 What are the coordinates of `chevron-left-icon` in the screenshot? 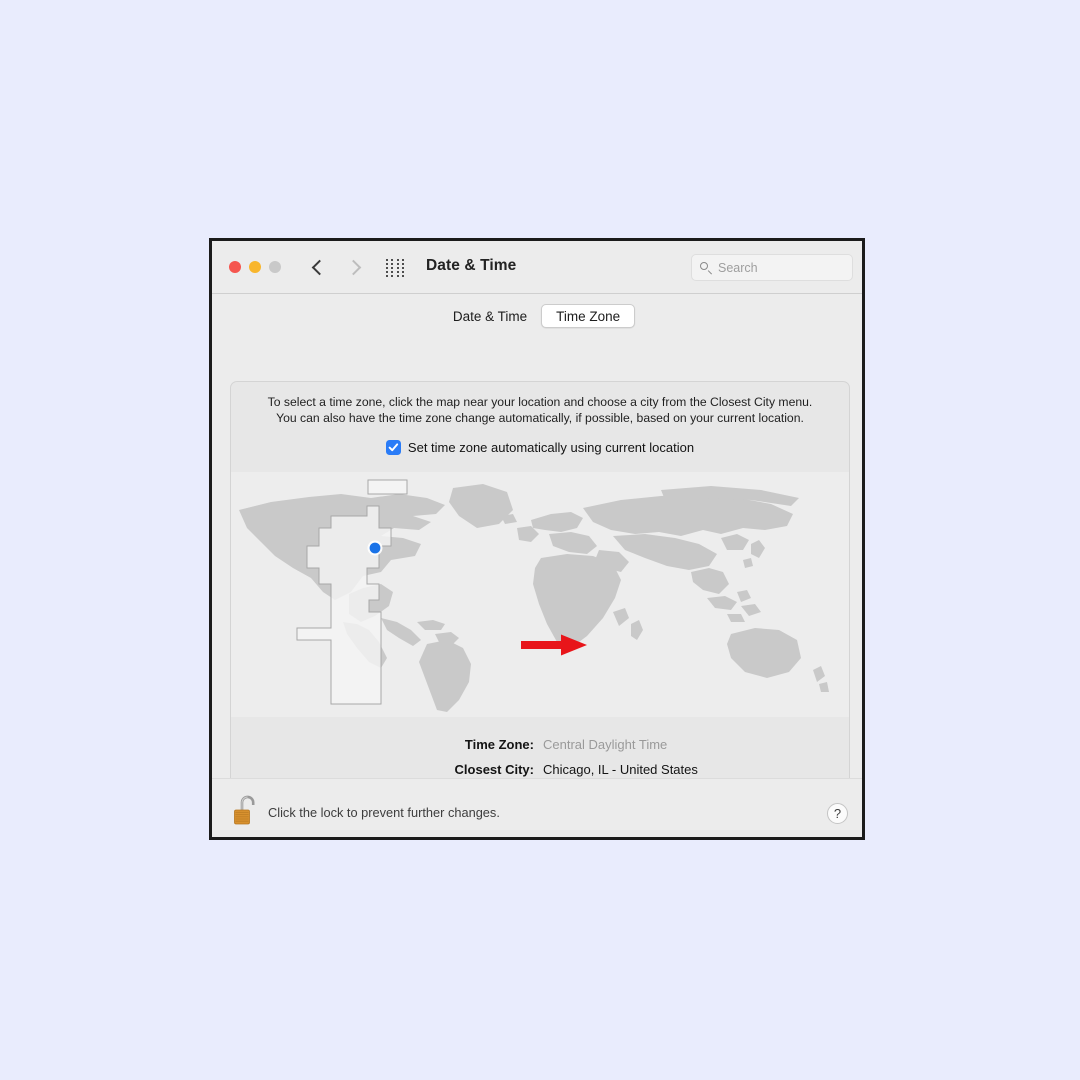 It's located at (319, 267).